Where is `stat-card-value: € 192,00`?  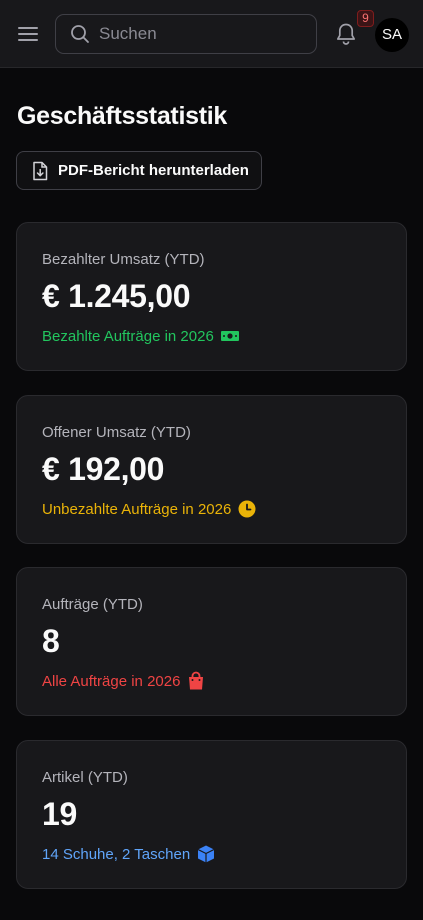
stat-card-value: € 192,00 is located at coordinates (103, 469).